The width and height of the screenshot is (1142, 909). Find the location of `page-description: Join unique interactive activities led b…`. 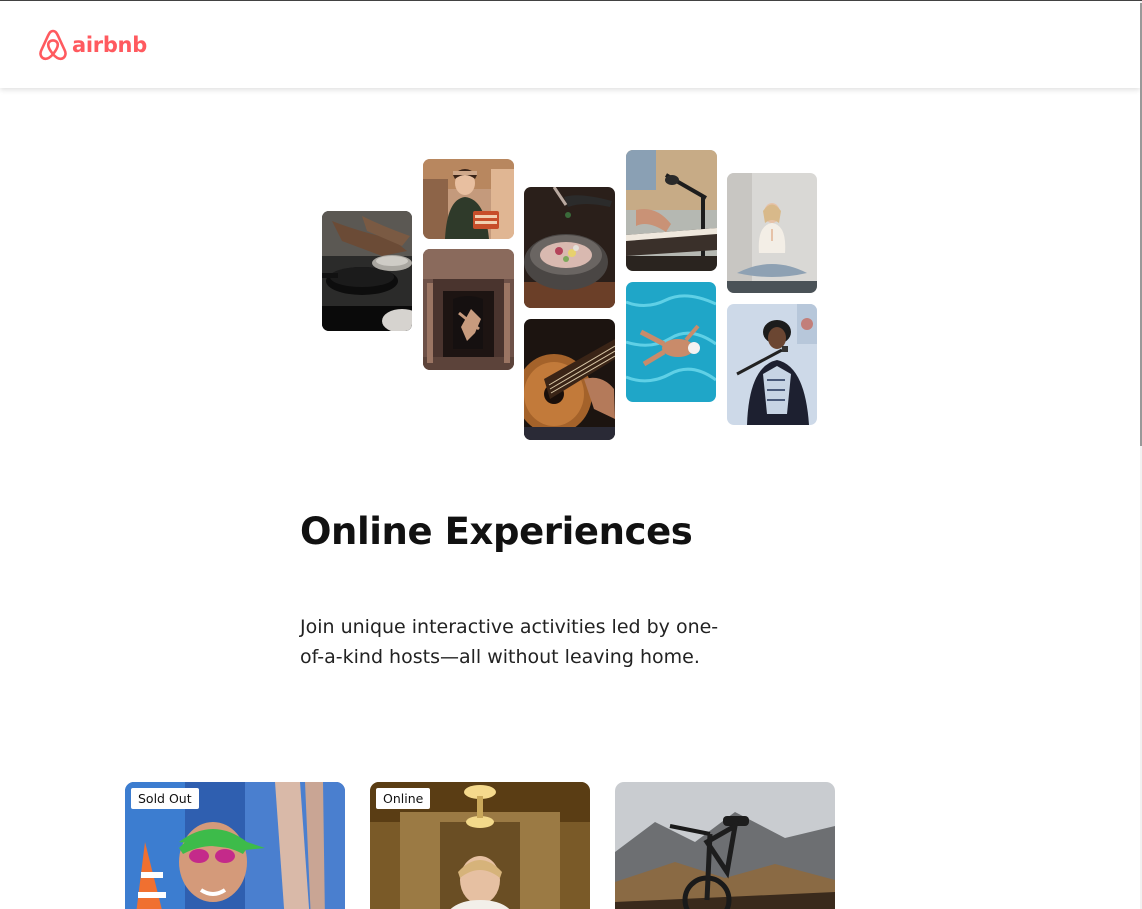

page-description: Join unique interactive activities led b… is located at coordinates (509, 642).